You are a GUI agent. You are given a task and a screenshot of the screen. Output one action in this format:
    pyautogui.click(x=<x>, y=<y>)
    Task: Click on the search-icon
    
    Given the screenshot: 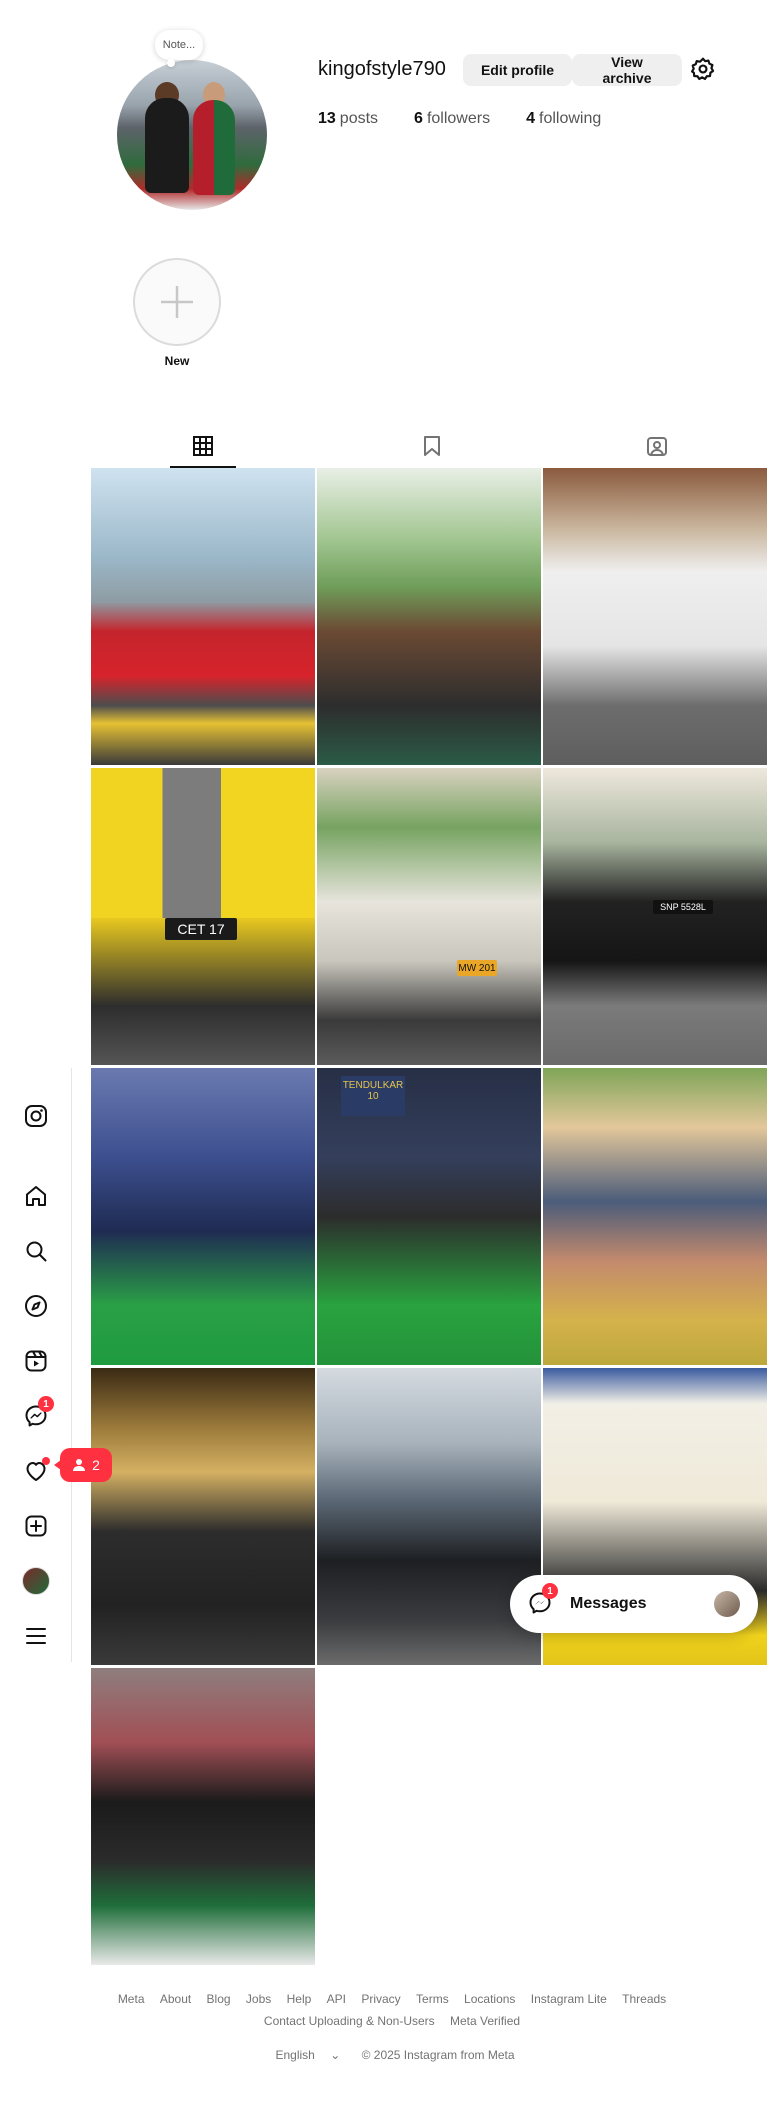 What is the action you would take?
    pyautogui.click(x=36, y=1251)
    